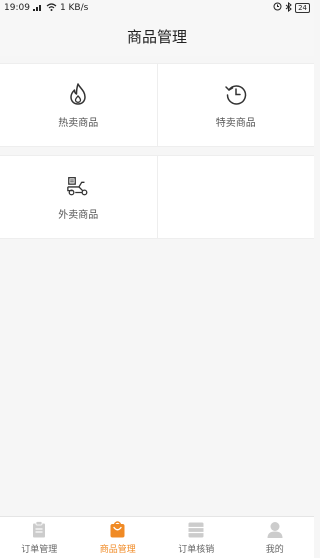 The image size is (320, 558). What do you see at coordinates (235, 123) in the screenshot?
I see `special-sale-label: 特卖商品` at bounding box center [235, 123].